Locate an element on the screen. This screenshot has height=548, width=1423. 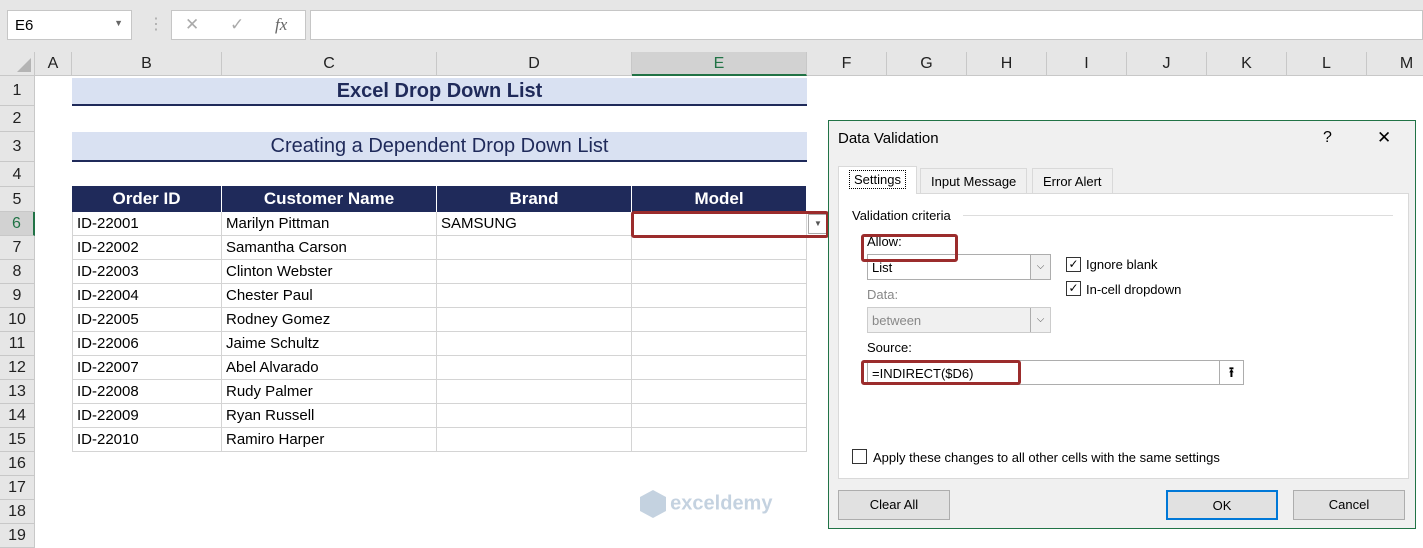
table-cell: ID-22008 is located at coordinates (147, 392).